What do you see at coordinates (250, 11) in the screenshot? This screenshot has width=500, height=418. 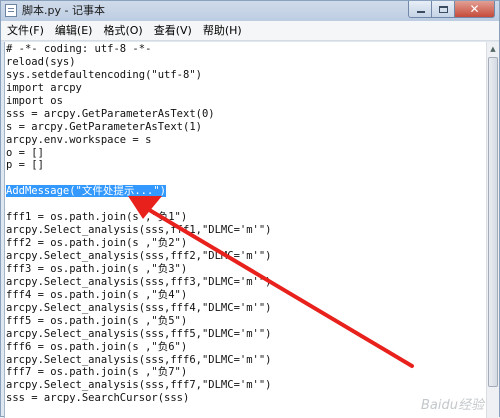 I see `title-bar: 脚本.py - 记事本 ✕` at bounding box center [250, 11].